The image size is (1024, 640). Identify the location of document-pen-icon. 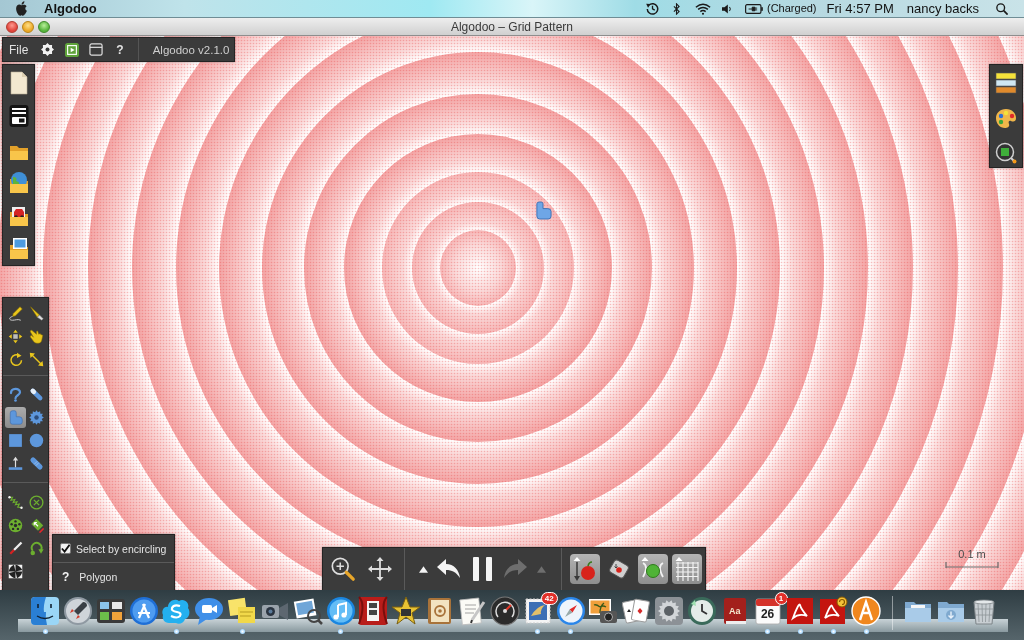
(471, 611).